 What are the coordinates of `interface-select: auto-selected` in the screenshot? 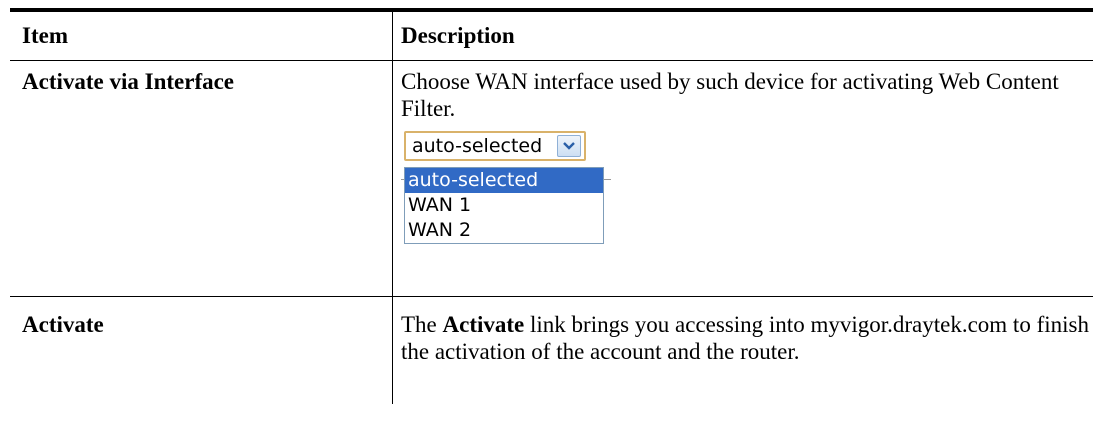 It's located at (495, 146).